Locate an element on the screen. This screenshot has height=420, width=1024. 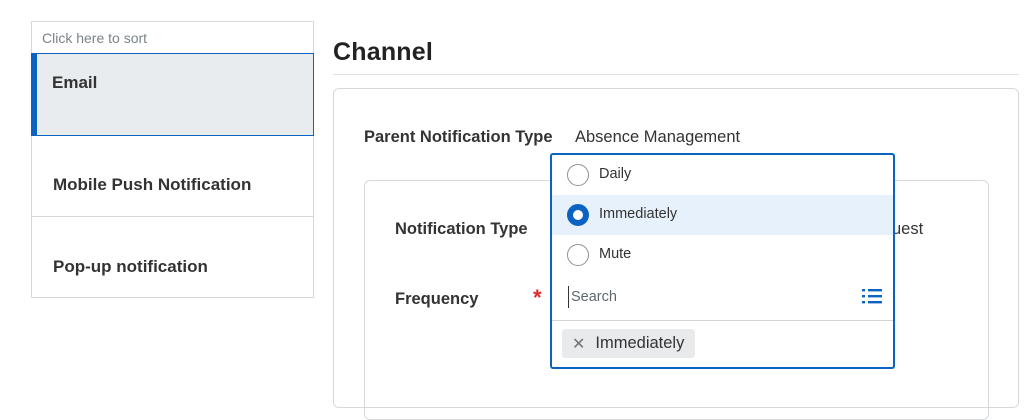
pill-label: Immediately is located at coordinates (640, 343).